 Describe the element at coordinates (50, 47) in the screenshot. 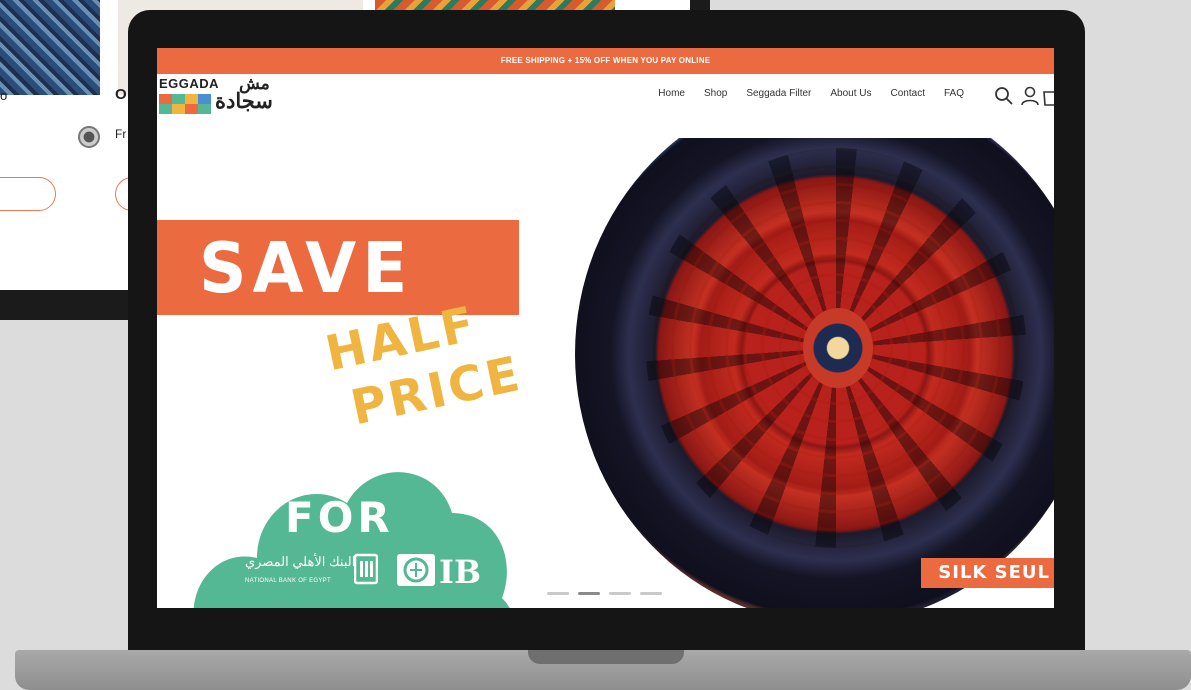

I see `background-rug-image` at that location.